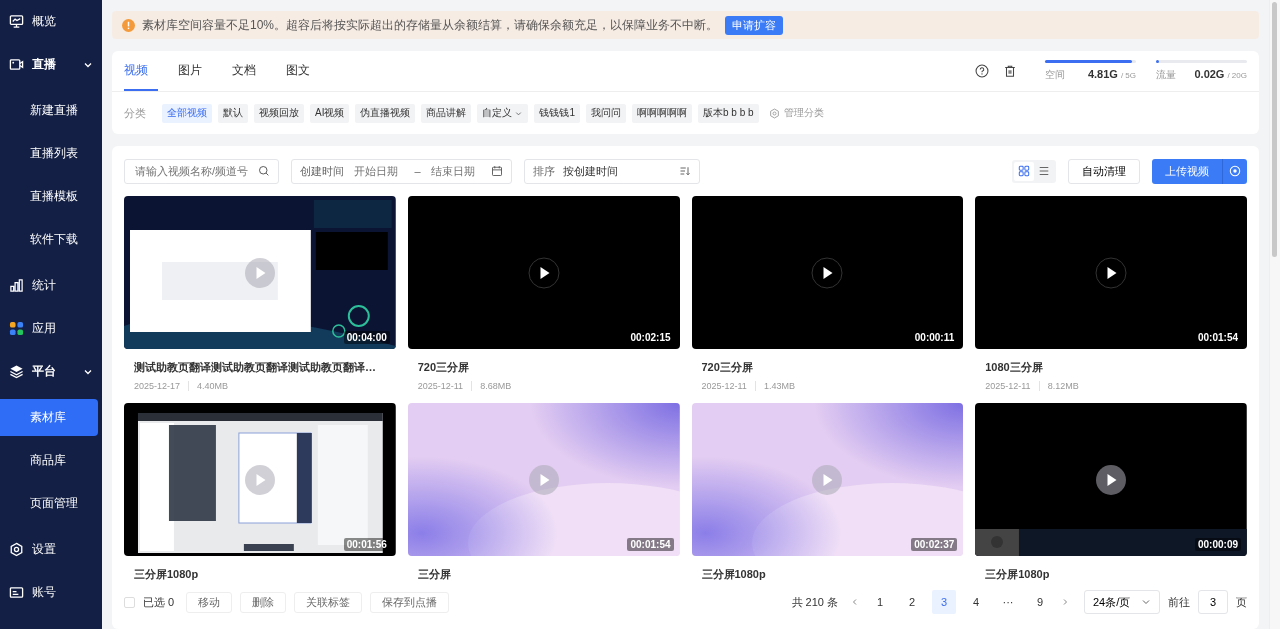 The image size is (1280, 629). What do you see at coordinates (612, 171) in the screenshot?
I see `sort-select: 排序 按创建时间` at bounding box center [612, 171].